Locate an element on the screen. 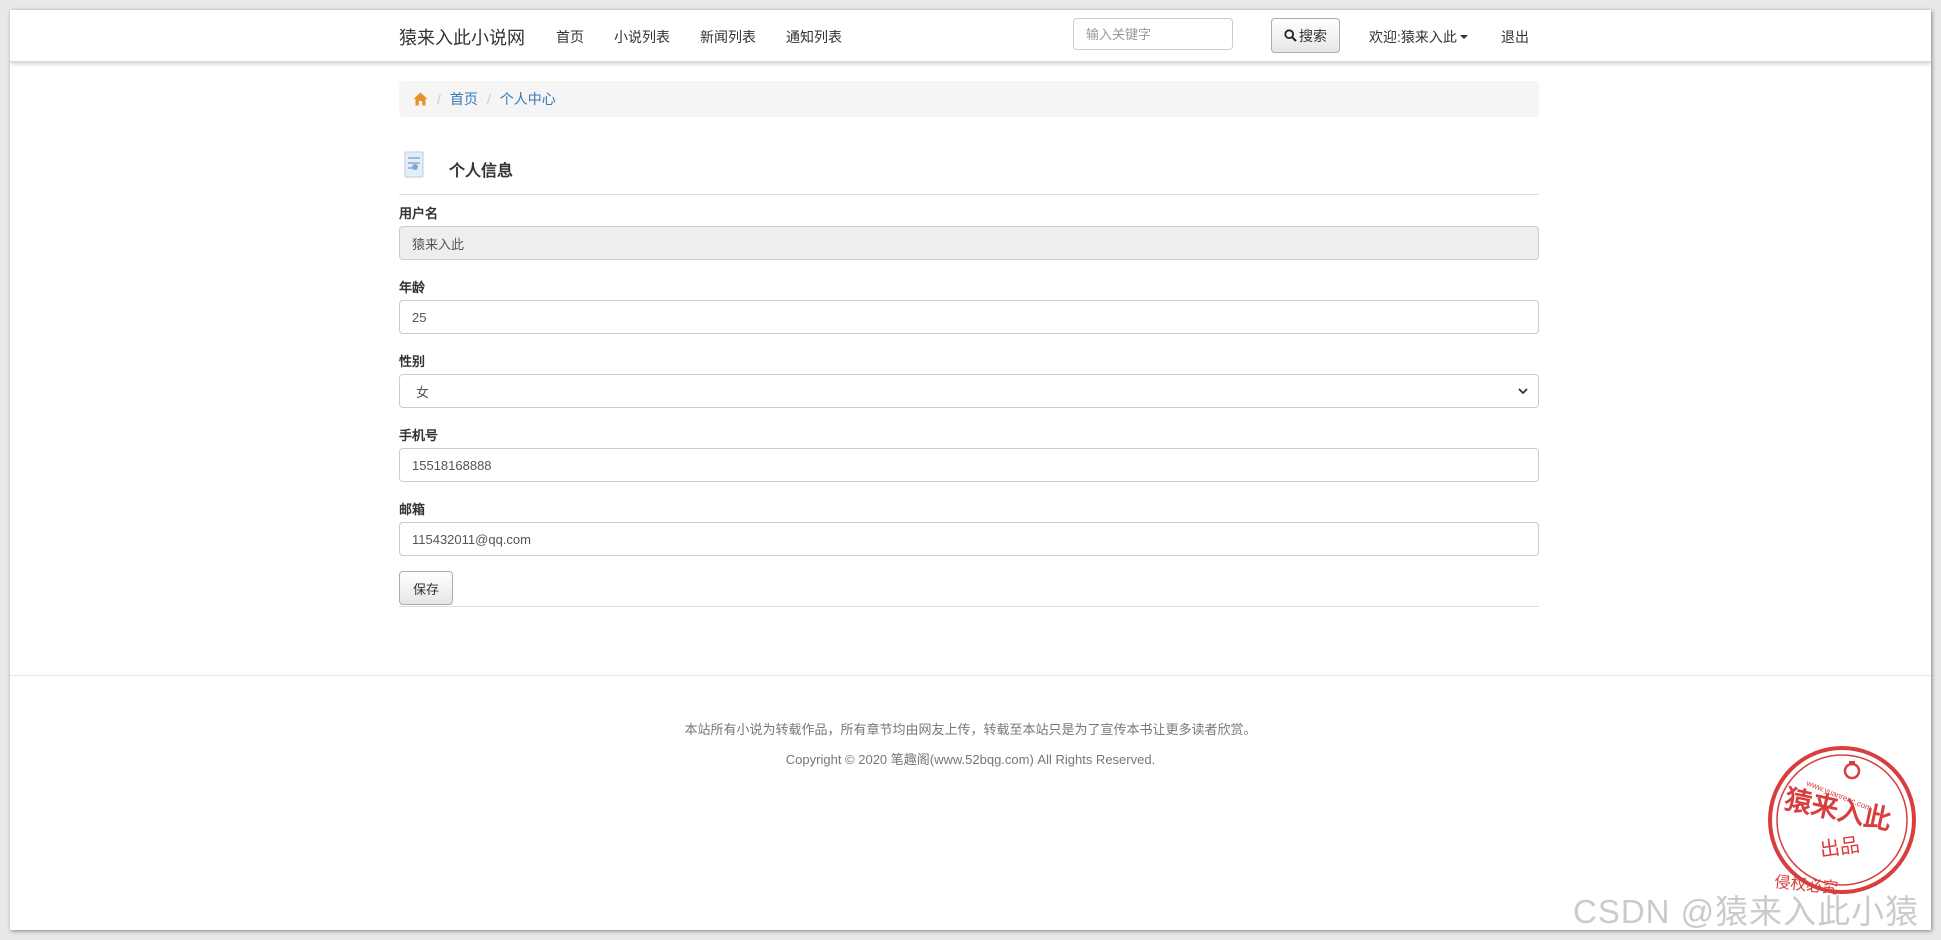 The height and width of the screenshot is (940, 1941). phone-field: 15518168888 is located at coordinates (969, 465).